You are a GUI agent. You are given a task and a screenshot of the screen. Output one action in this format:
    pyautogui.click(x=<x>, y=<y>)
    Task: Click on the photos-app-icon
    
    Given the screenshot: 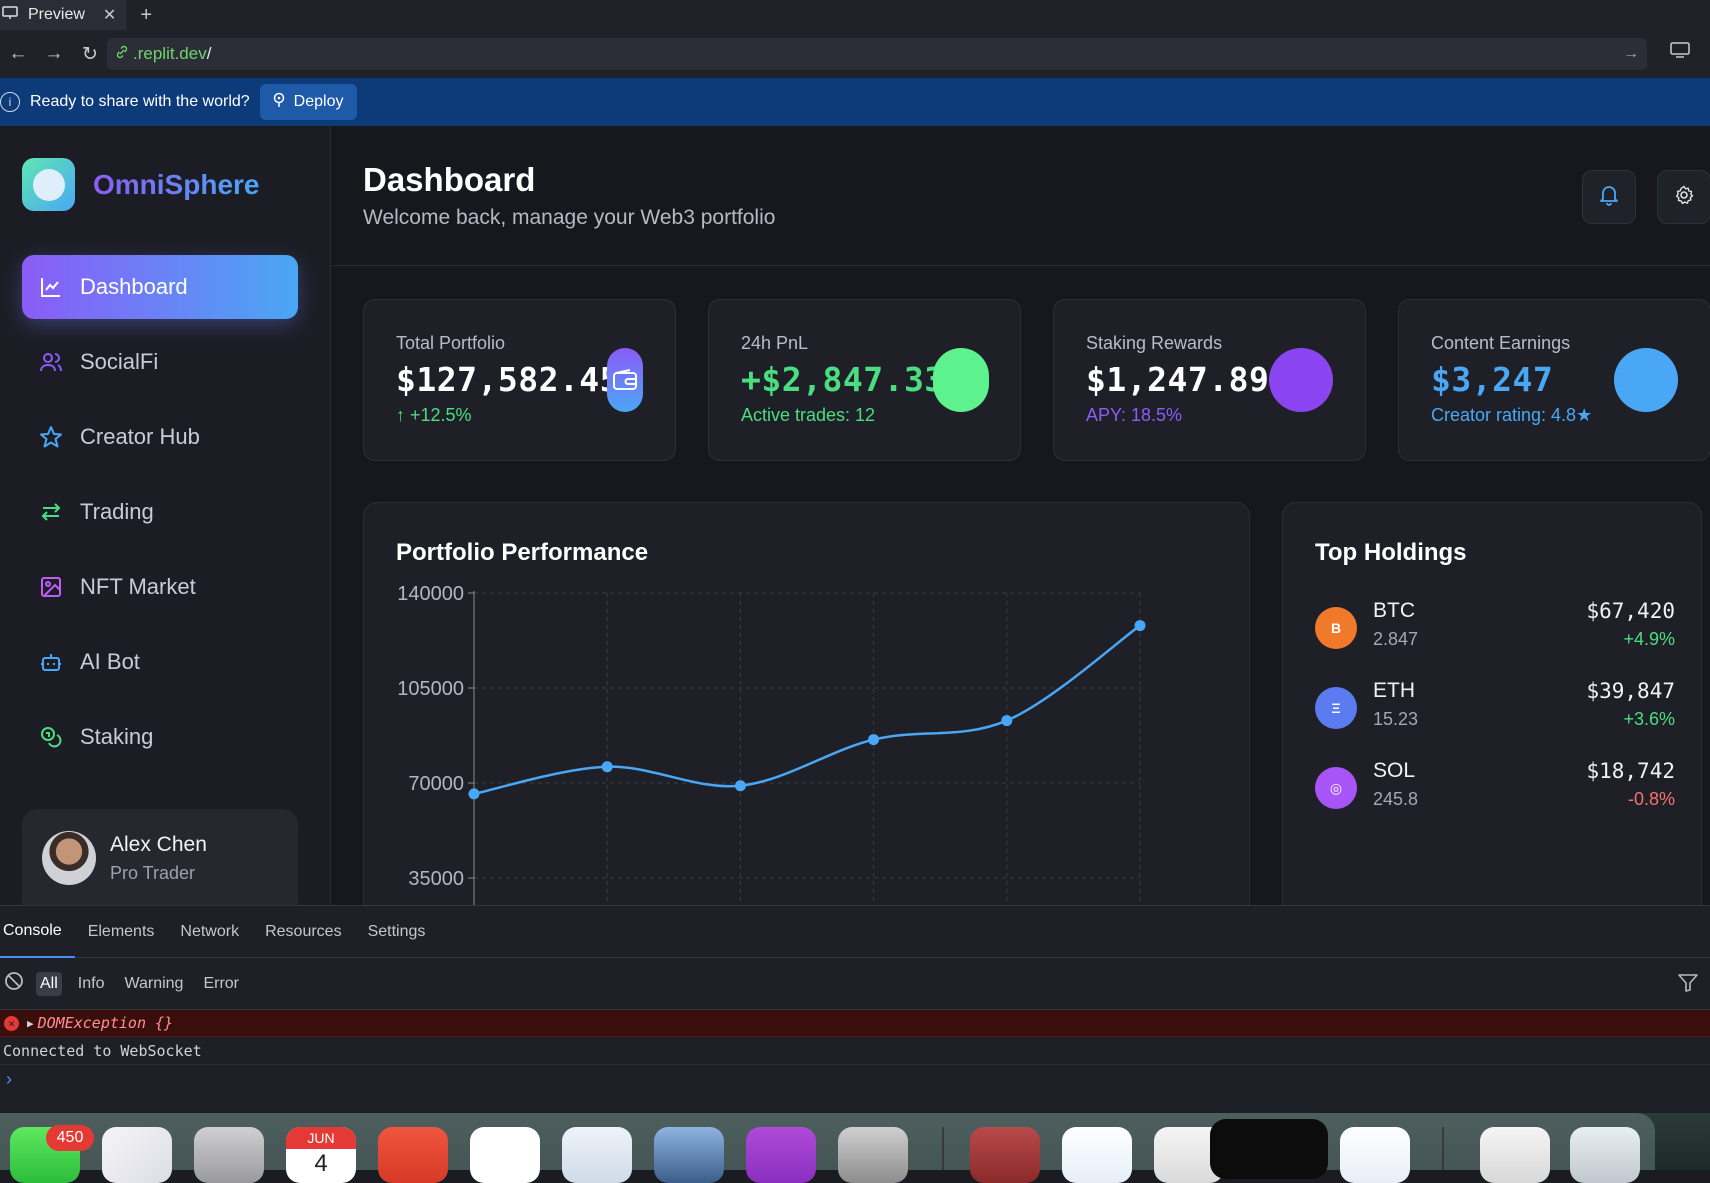 What is the action you would take?
    pyautogui.click(x=873, y=1155)
    